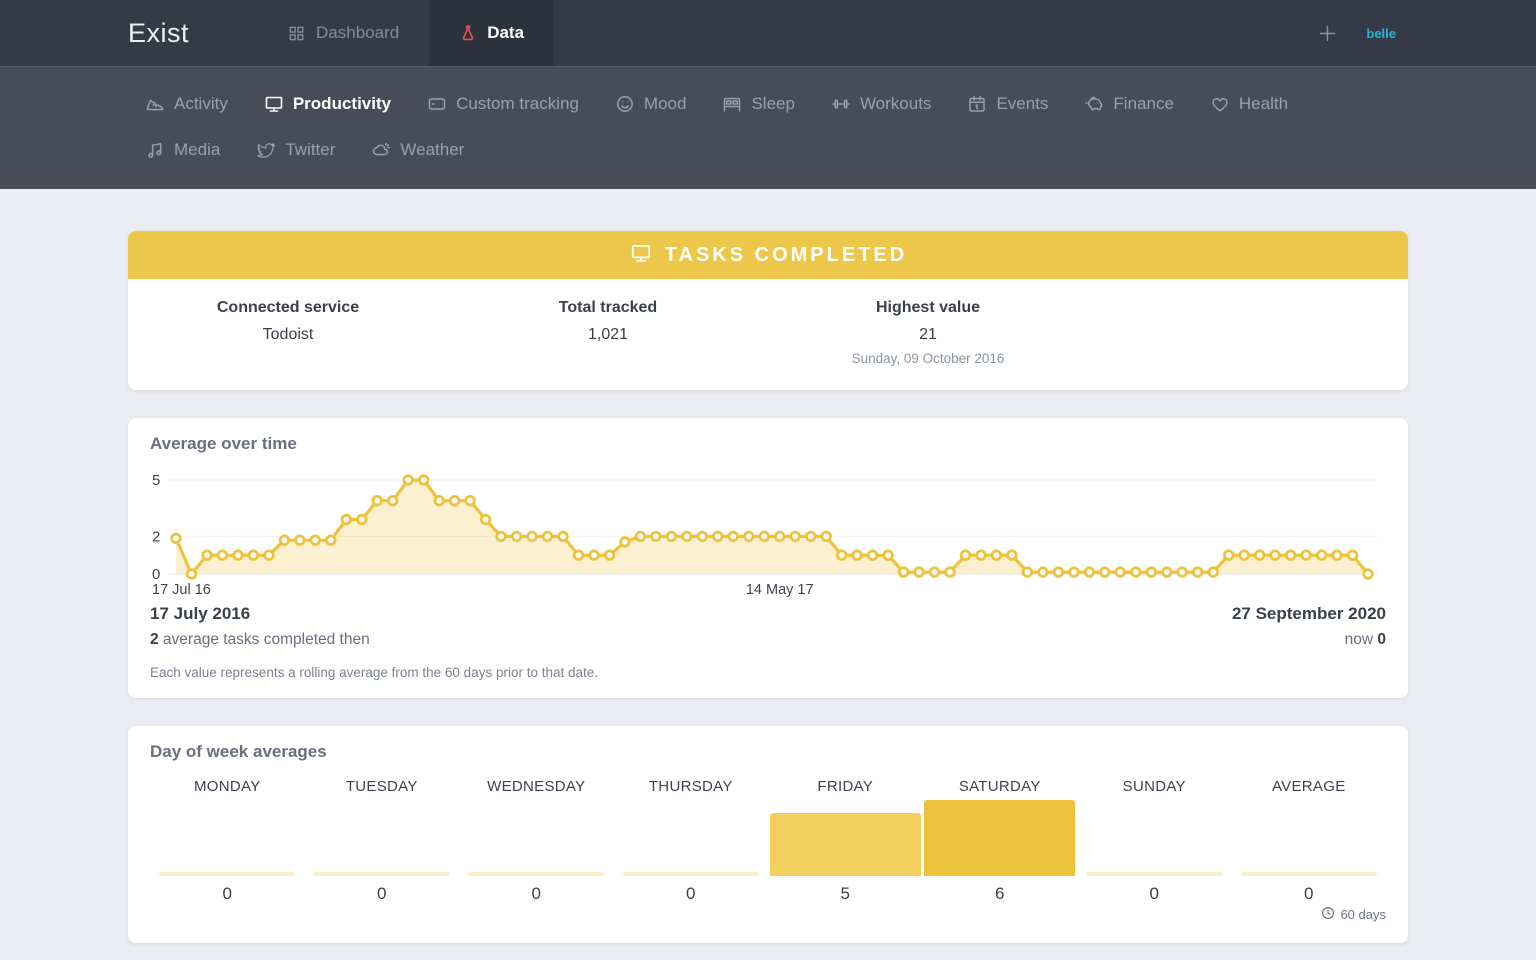  What do you see at coordinates (264, 639) in the screenshot?
I see `range-start-text: average tasks completed then` at bounding box center [264, 639].